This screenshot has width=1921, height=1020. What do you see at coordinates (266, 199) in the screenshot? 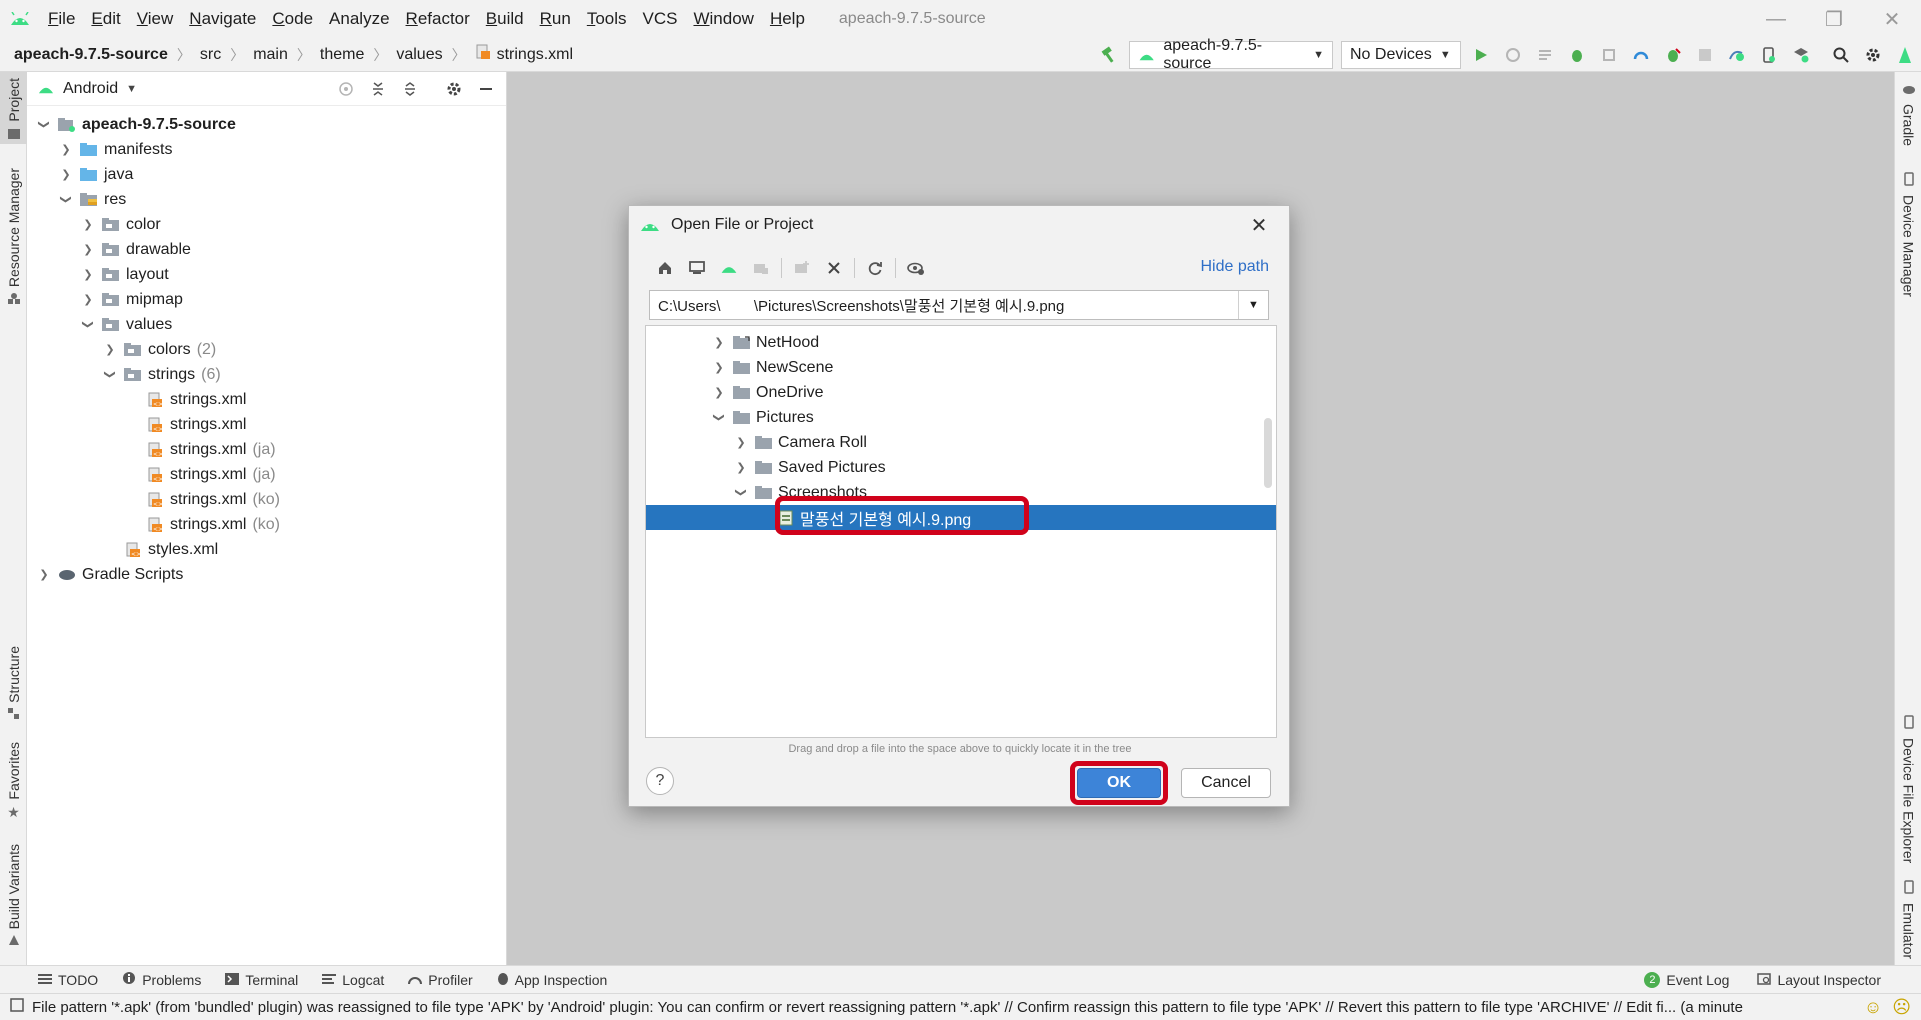
I see `tree-item: ❯ res` at bounding box center [266, 199].